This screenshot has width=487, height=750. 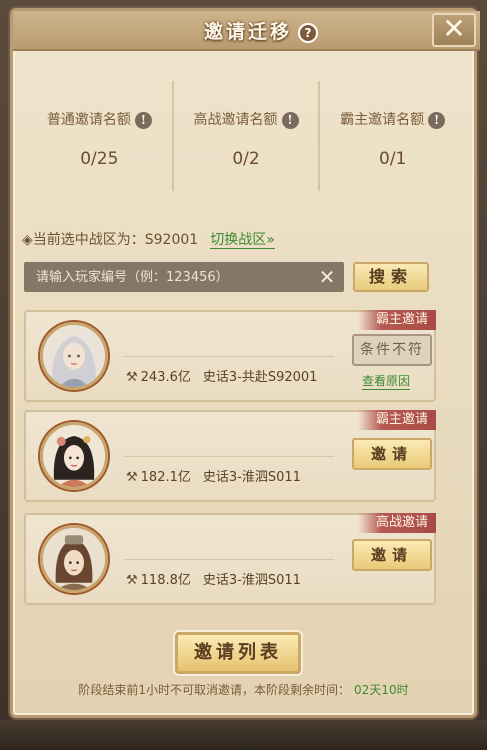 What do you see at coordinates (88, 120) in the screenshot?
I see `quota-normal-label: 普通邀请名额` at bounding box center [88, 120].